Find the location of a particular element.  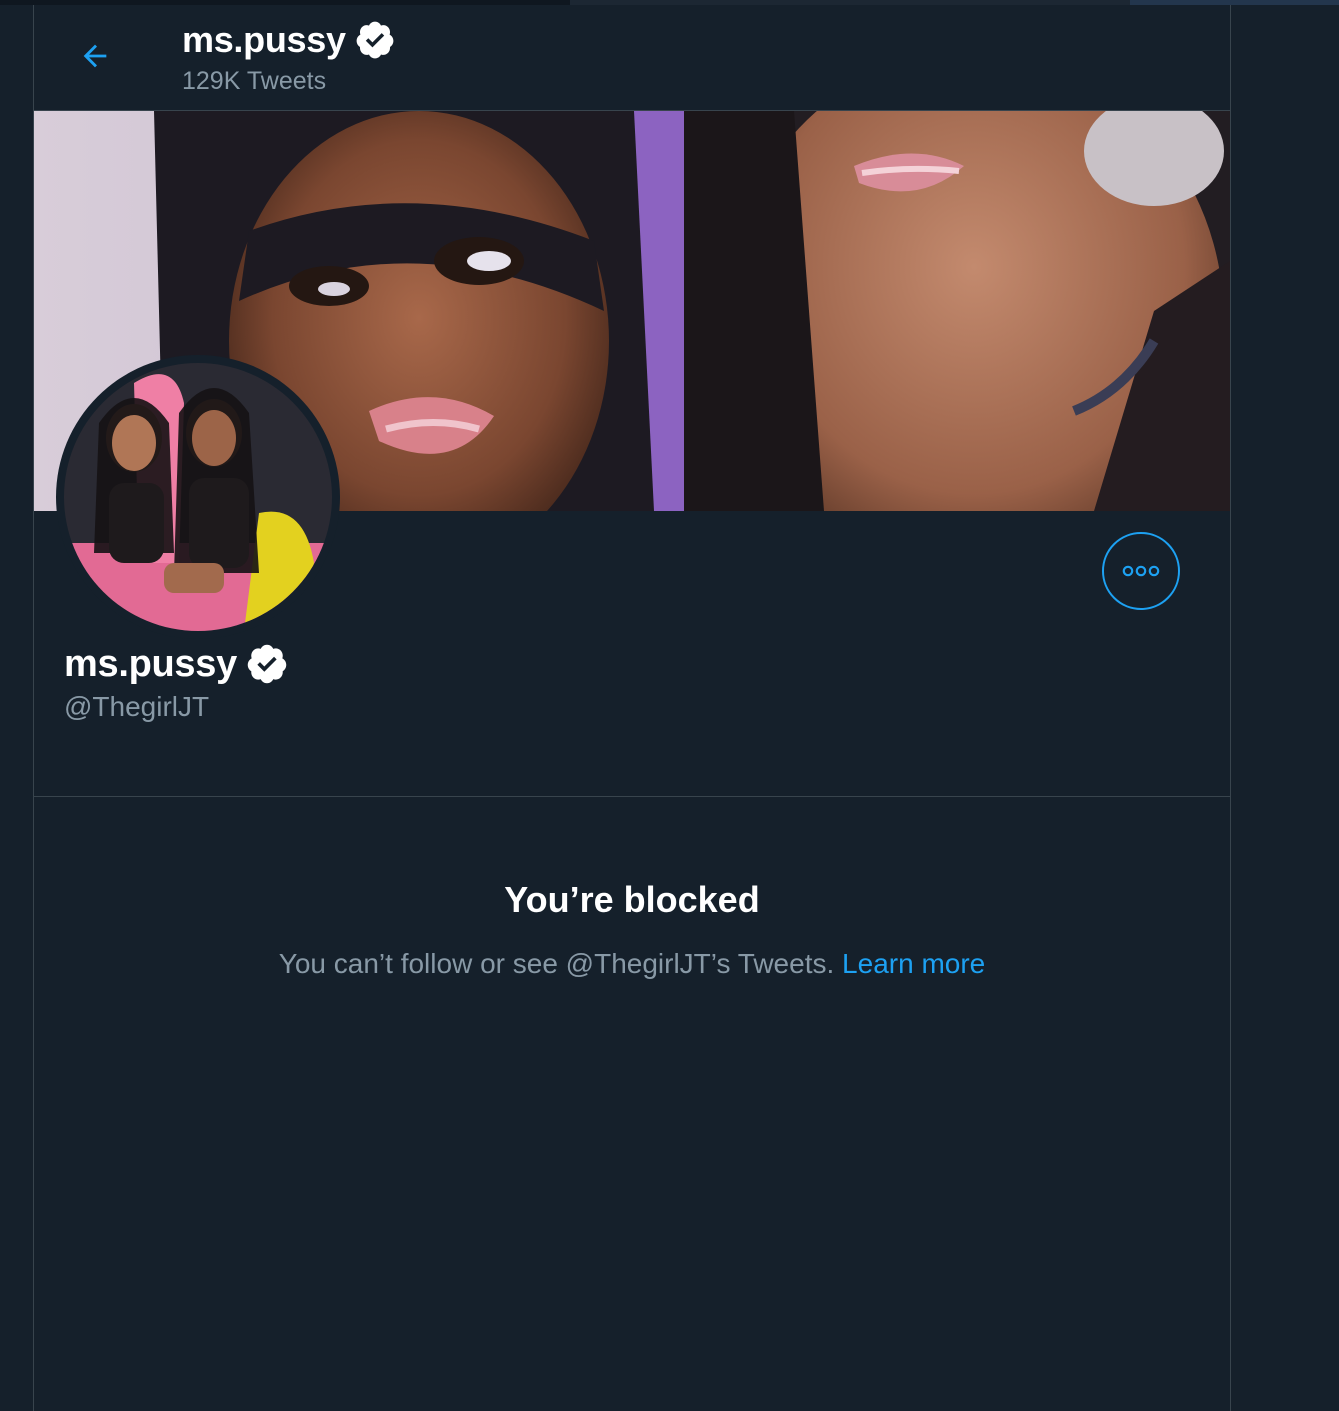

profile-display-name: ms.pussy is located at coordinates (150, 663).